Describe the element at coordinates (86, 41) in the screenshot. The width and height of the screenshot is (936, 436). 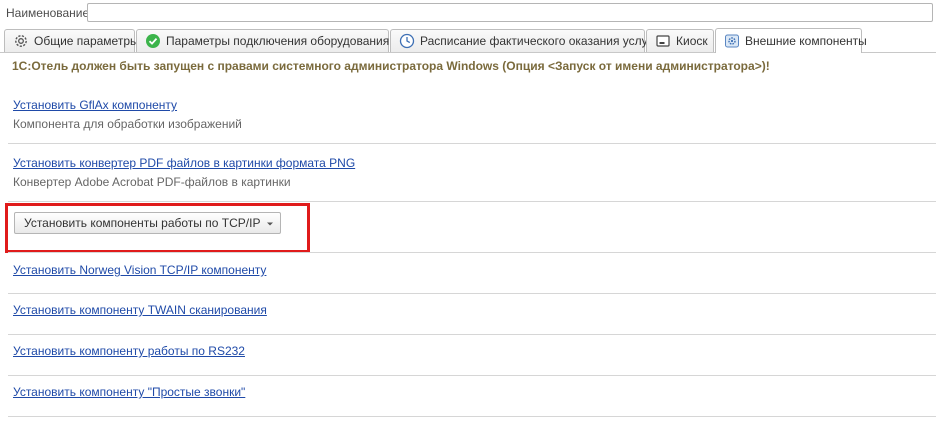
I see `tab-label: Общие параметры` at that location.